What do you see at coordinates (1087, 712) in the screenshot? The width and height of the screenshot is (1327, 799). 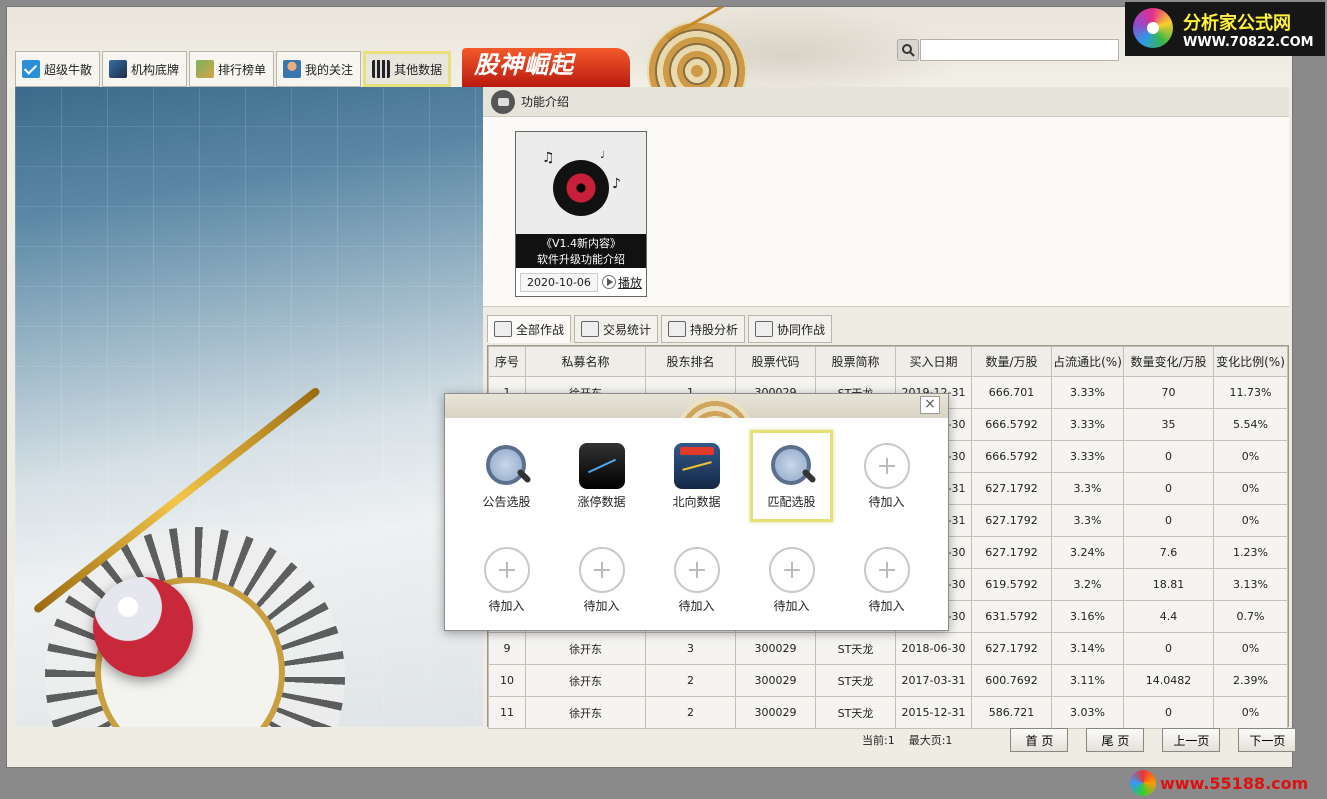 I see `table-cell: 3.03%` at bounding box center [1087, 712].